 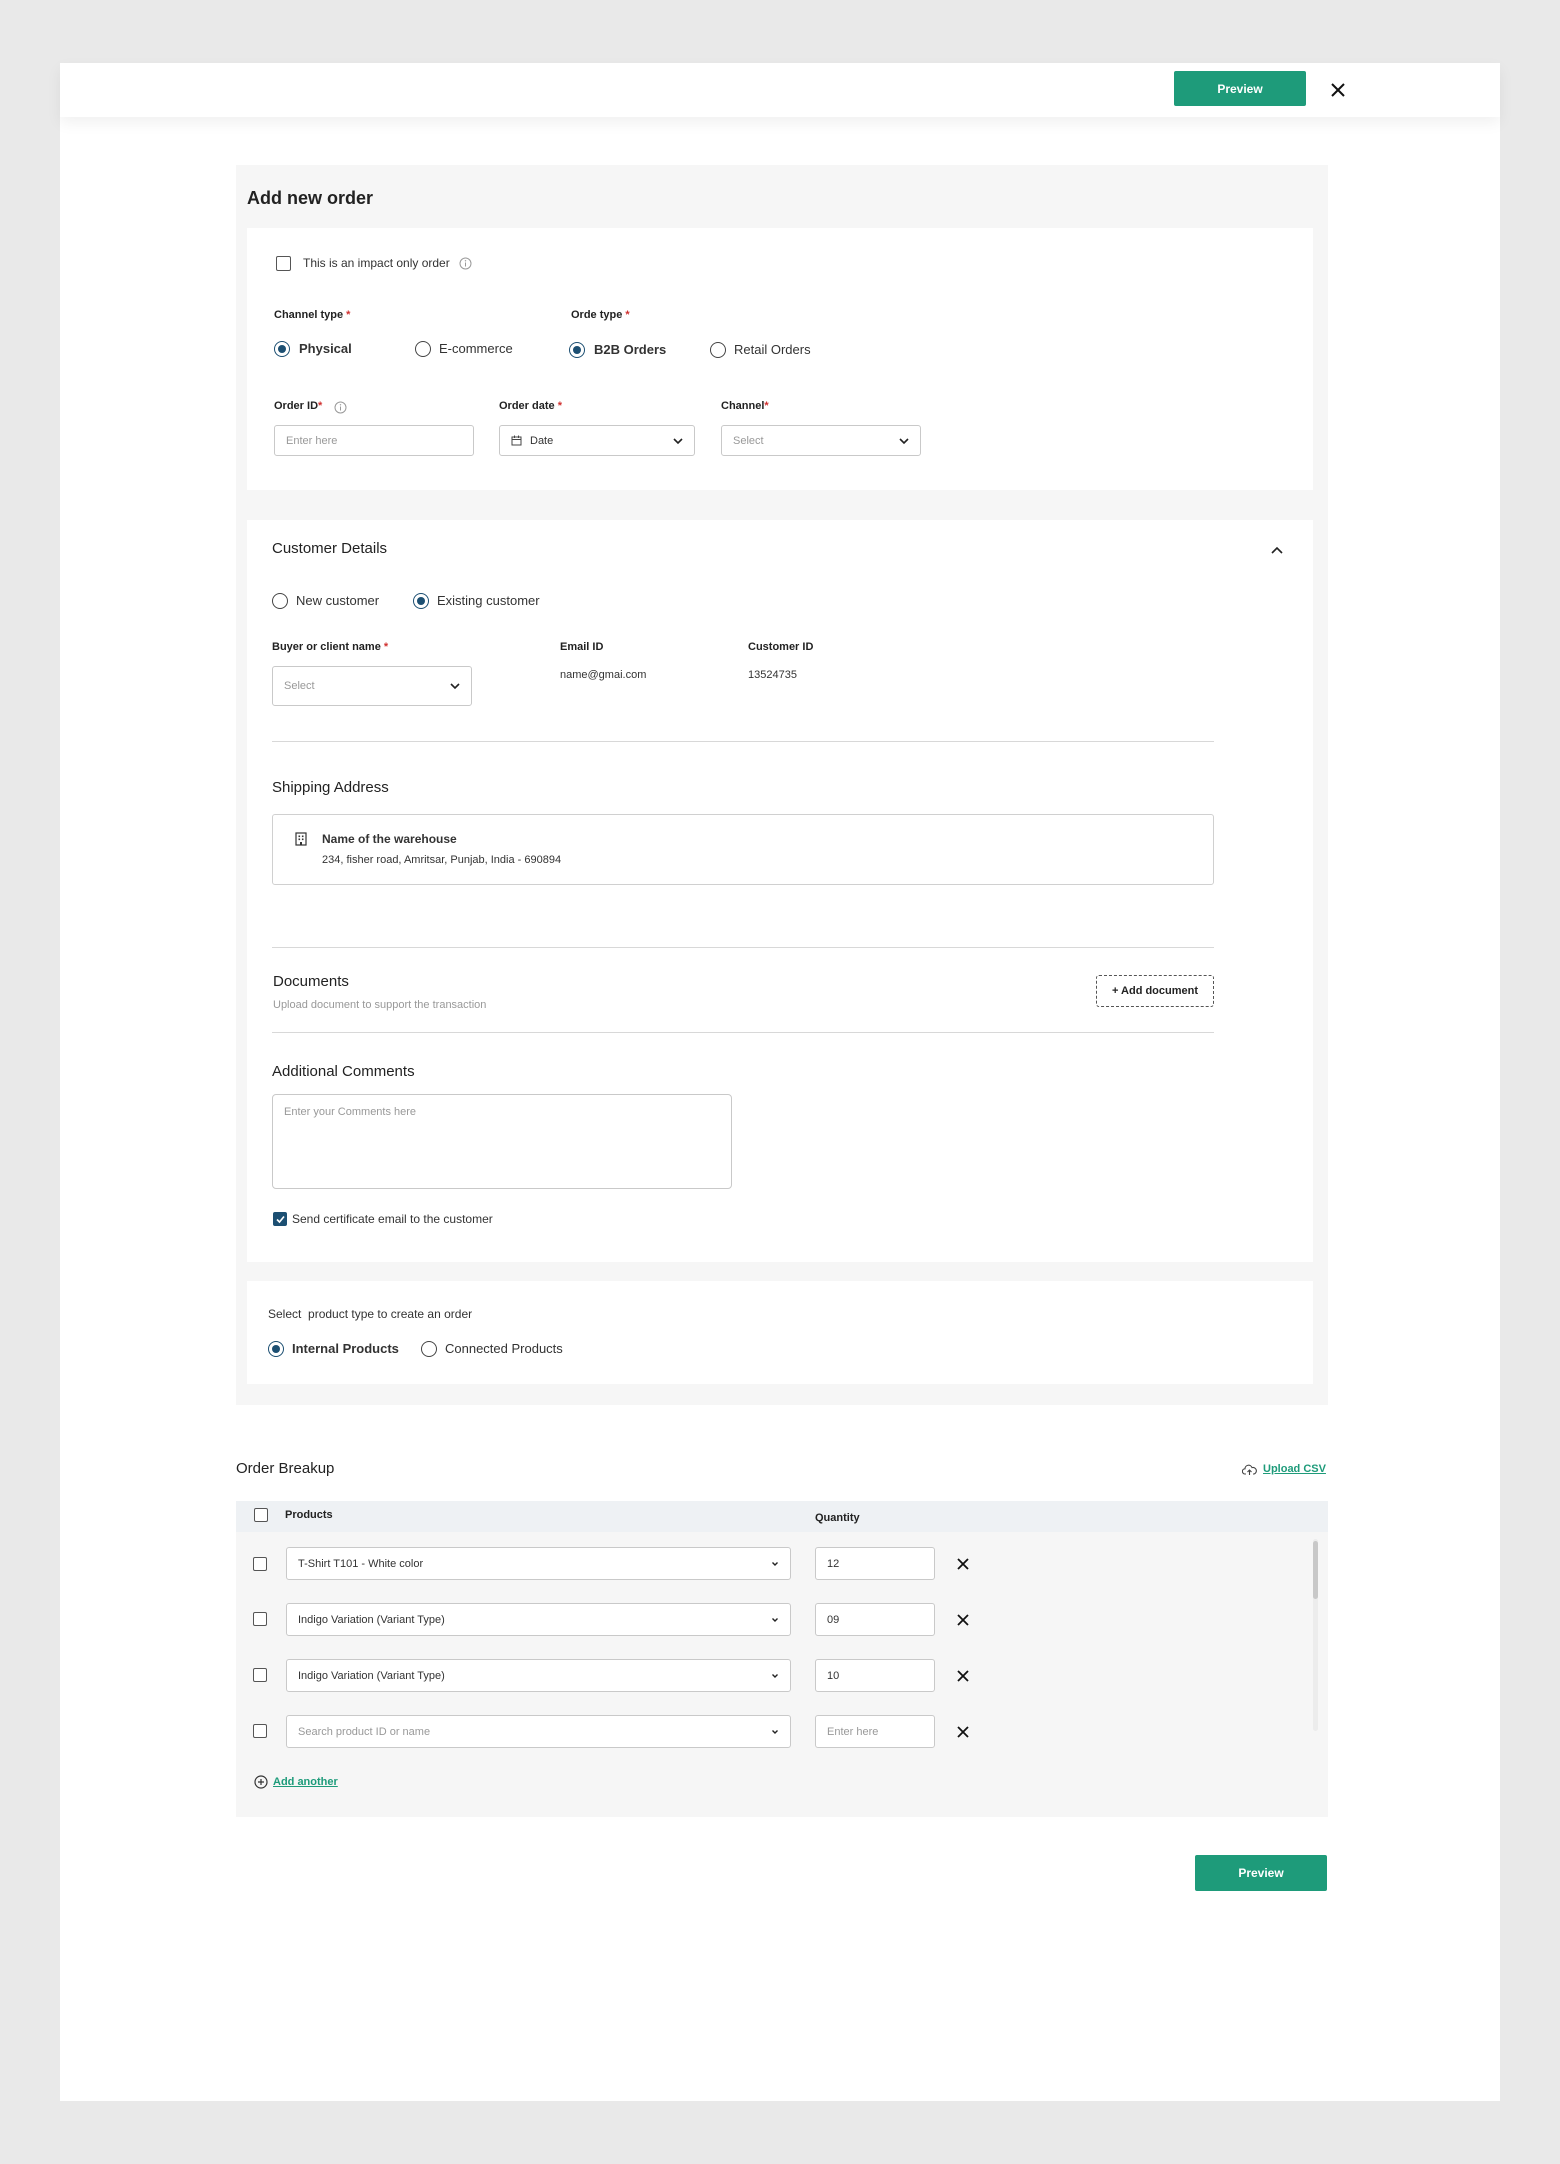 What do you see at coordinates (504, 1348) in the screenshot?
I see `radio-connected-products-label: Connected Products` at bounding box center [504, 1348].